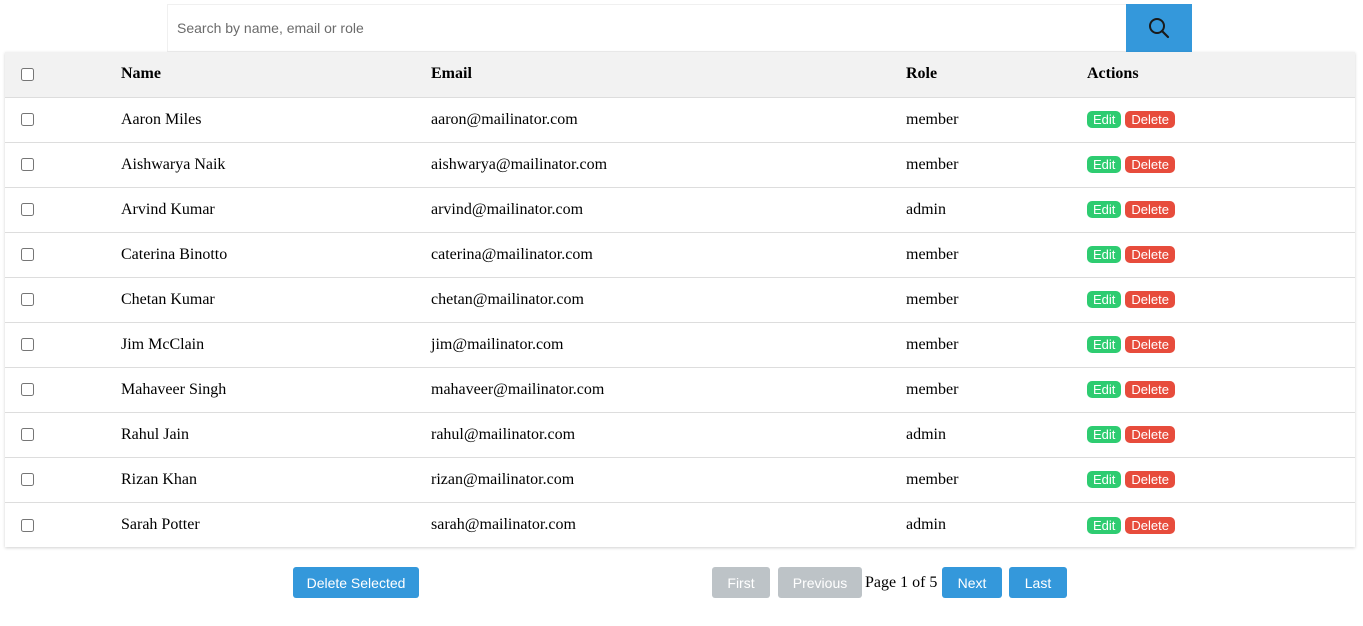 The height and width of the screenshot is (626, 1363). Describe the element at coordinates (668, 255) in the screenshot. I see `cell-email: caterina@mailinator.com` at that location.